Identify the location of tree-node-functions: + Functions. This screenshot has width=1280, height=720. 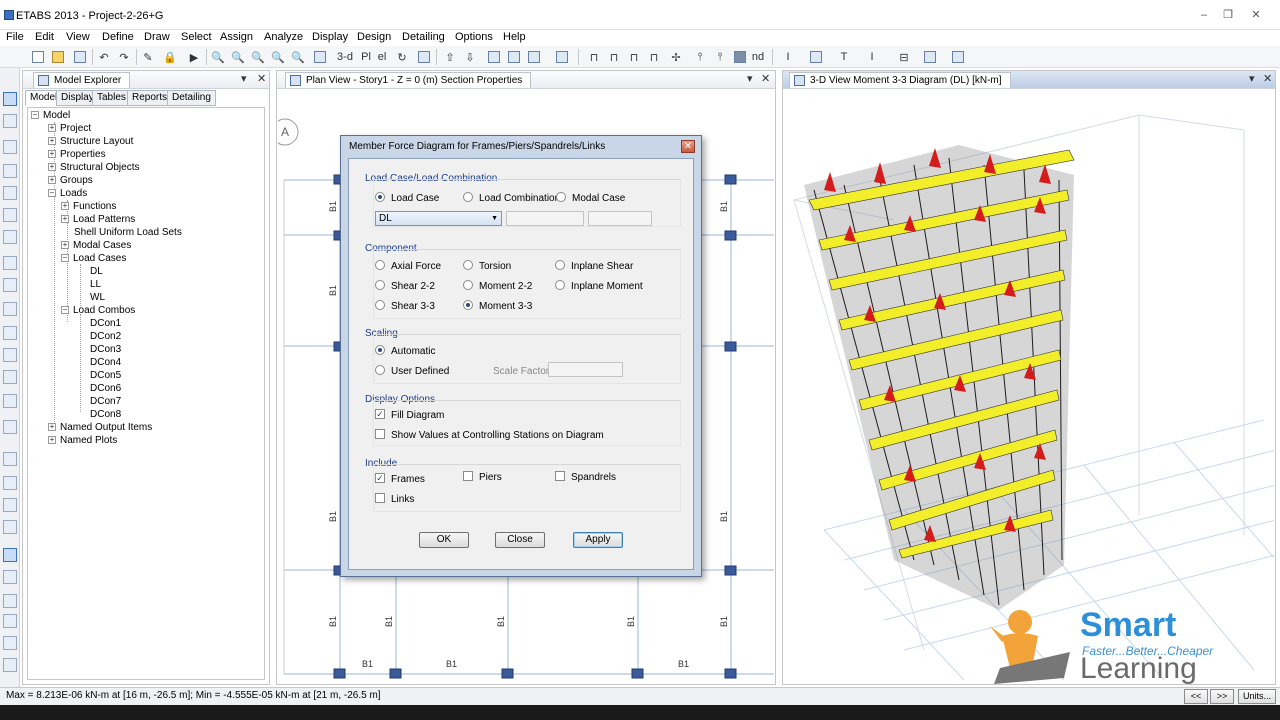
(88, 206).